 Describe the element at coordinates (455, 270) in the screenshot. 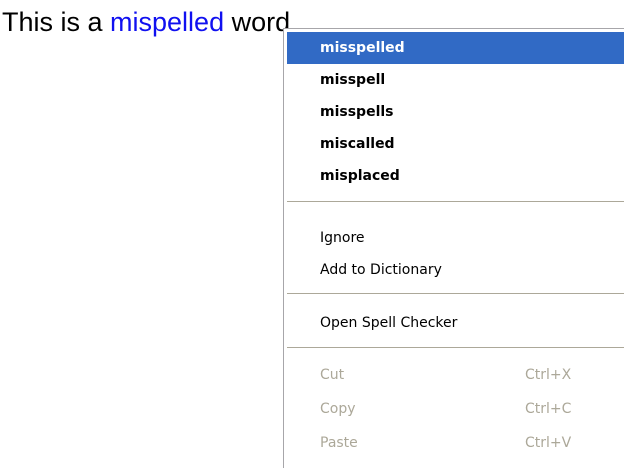

I see `add-to-dictionary-menu-item: Add to Dictionary` at that location.